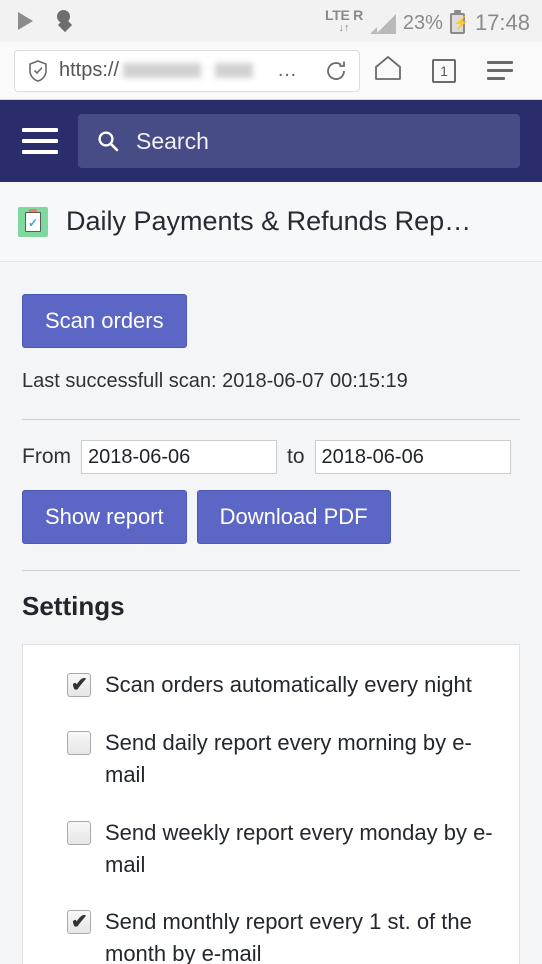 Image resolution: width=542 pixels, height=964 pixels. Describe the element at coordinates (179, 457) in the screenshot. I see `date-from-input` at that location.